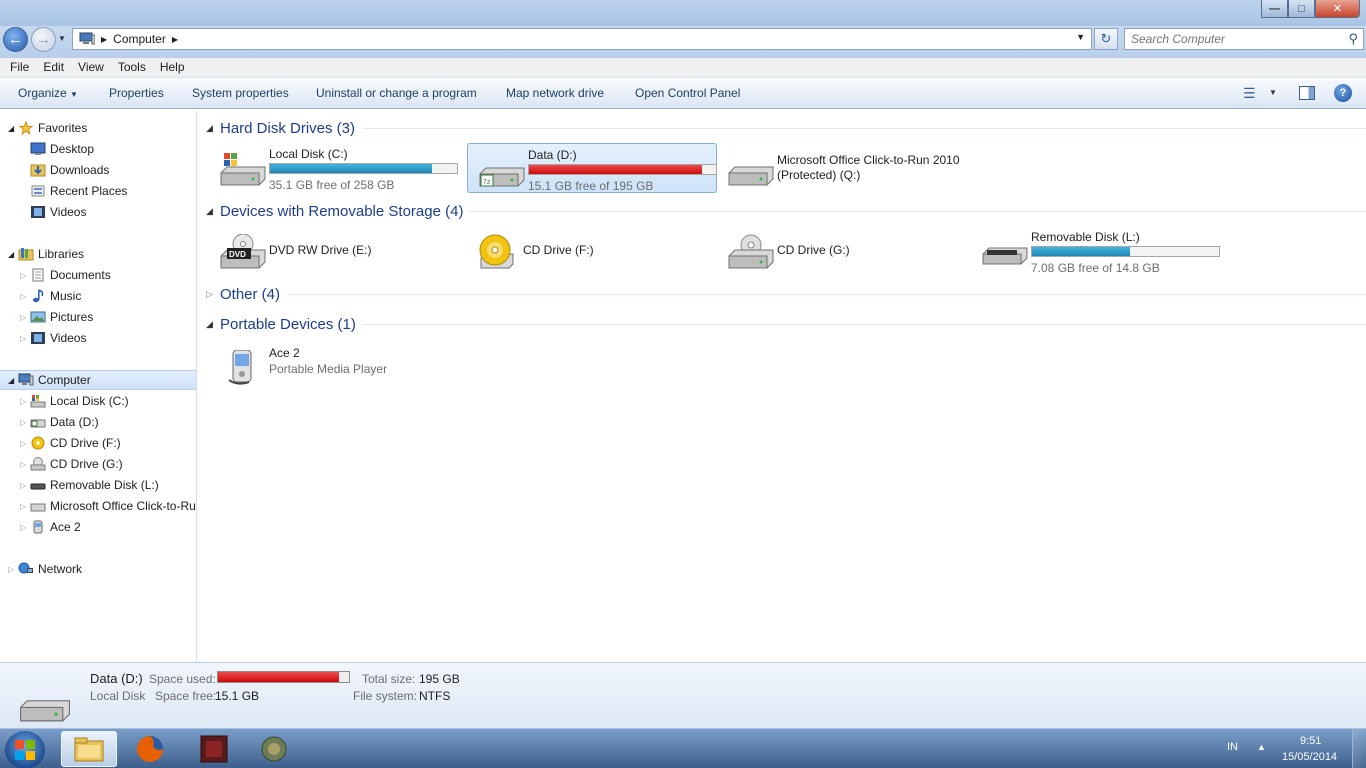  I want to click on address-history-dropdown: ▼, so click(1080, 37).